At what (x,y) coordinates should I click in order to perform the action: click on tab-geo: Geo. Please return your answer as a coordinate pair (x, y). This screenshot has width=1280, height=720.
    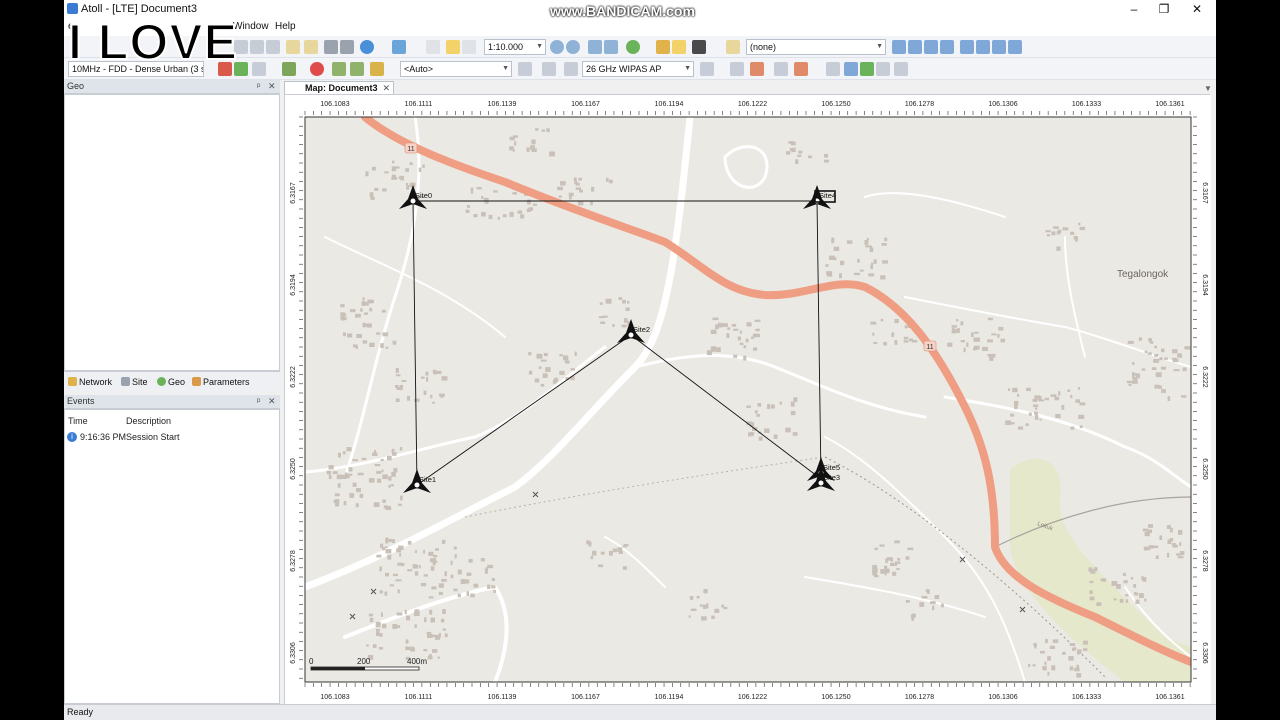
    Looking at the image, I should click on (171, 382).